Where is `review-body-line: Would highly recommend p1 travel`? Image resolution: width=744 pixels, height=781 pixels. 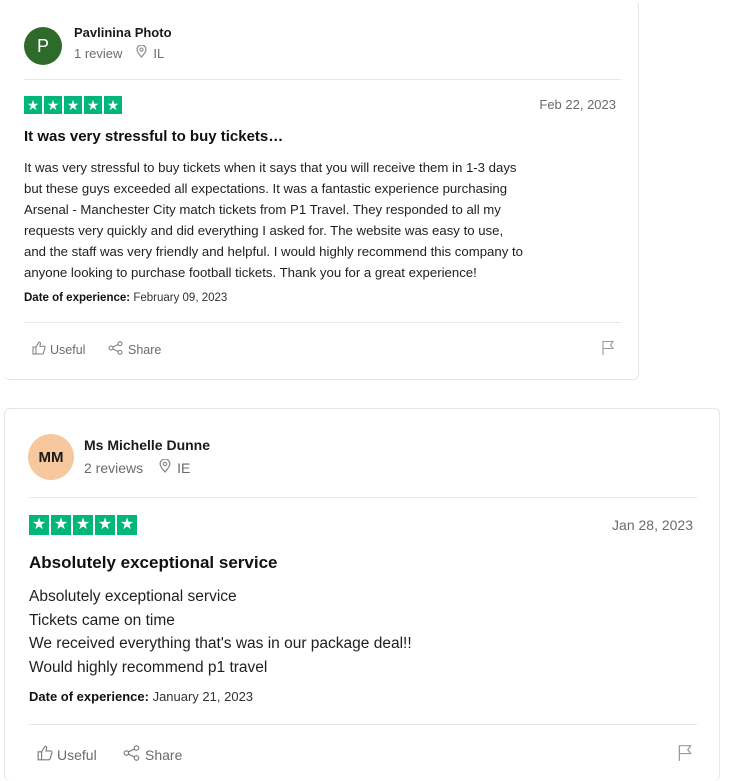
review-body-line: Would highly recommend p1 travel is located at coordinates (148, 667).